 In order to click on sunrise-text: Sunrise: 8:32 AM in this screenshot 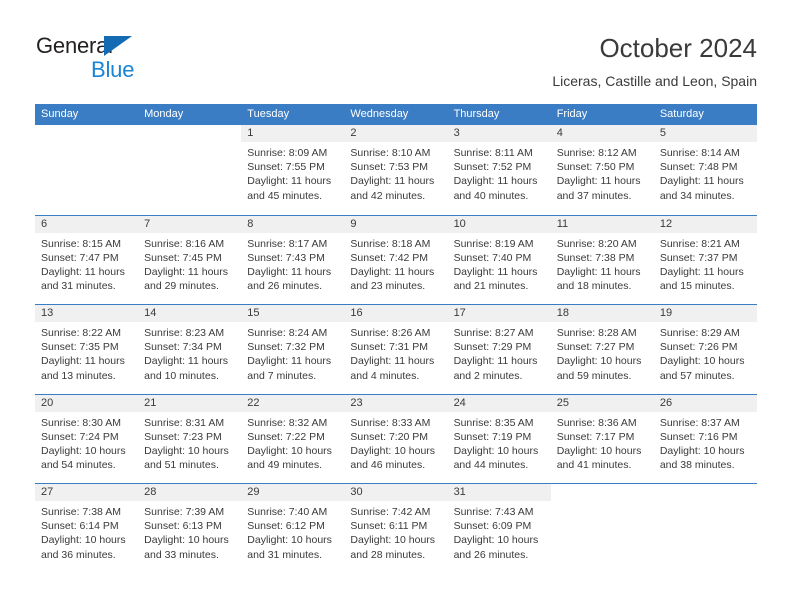, I will do `click(287, 422)`.